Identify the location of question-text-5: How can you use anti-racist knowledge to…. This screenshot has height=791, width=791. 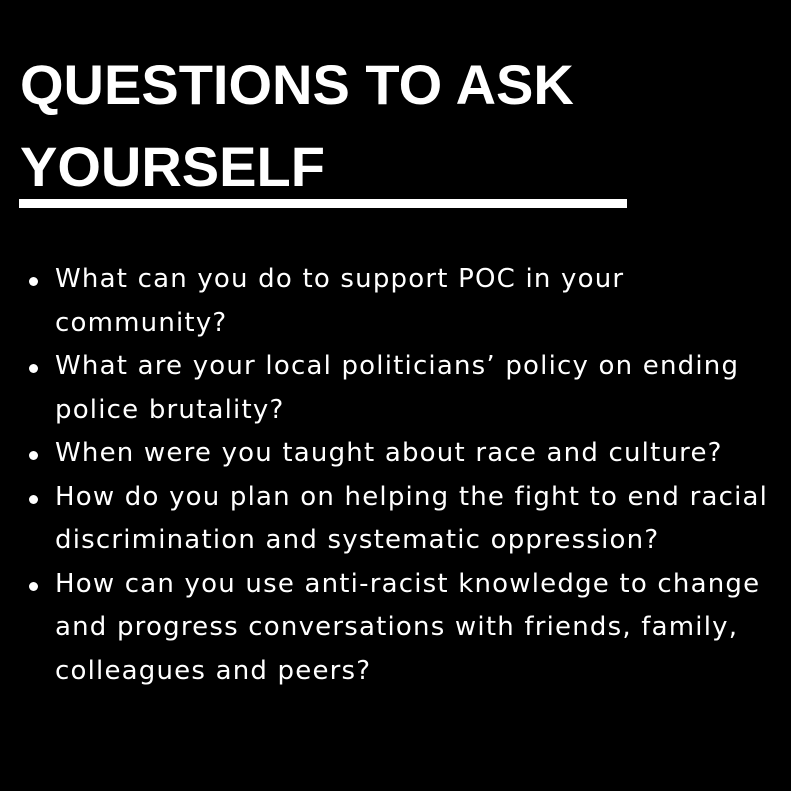
(408, 627).